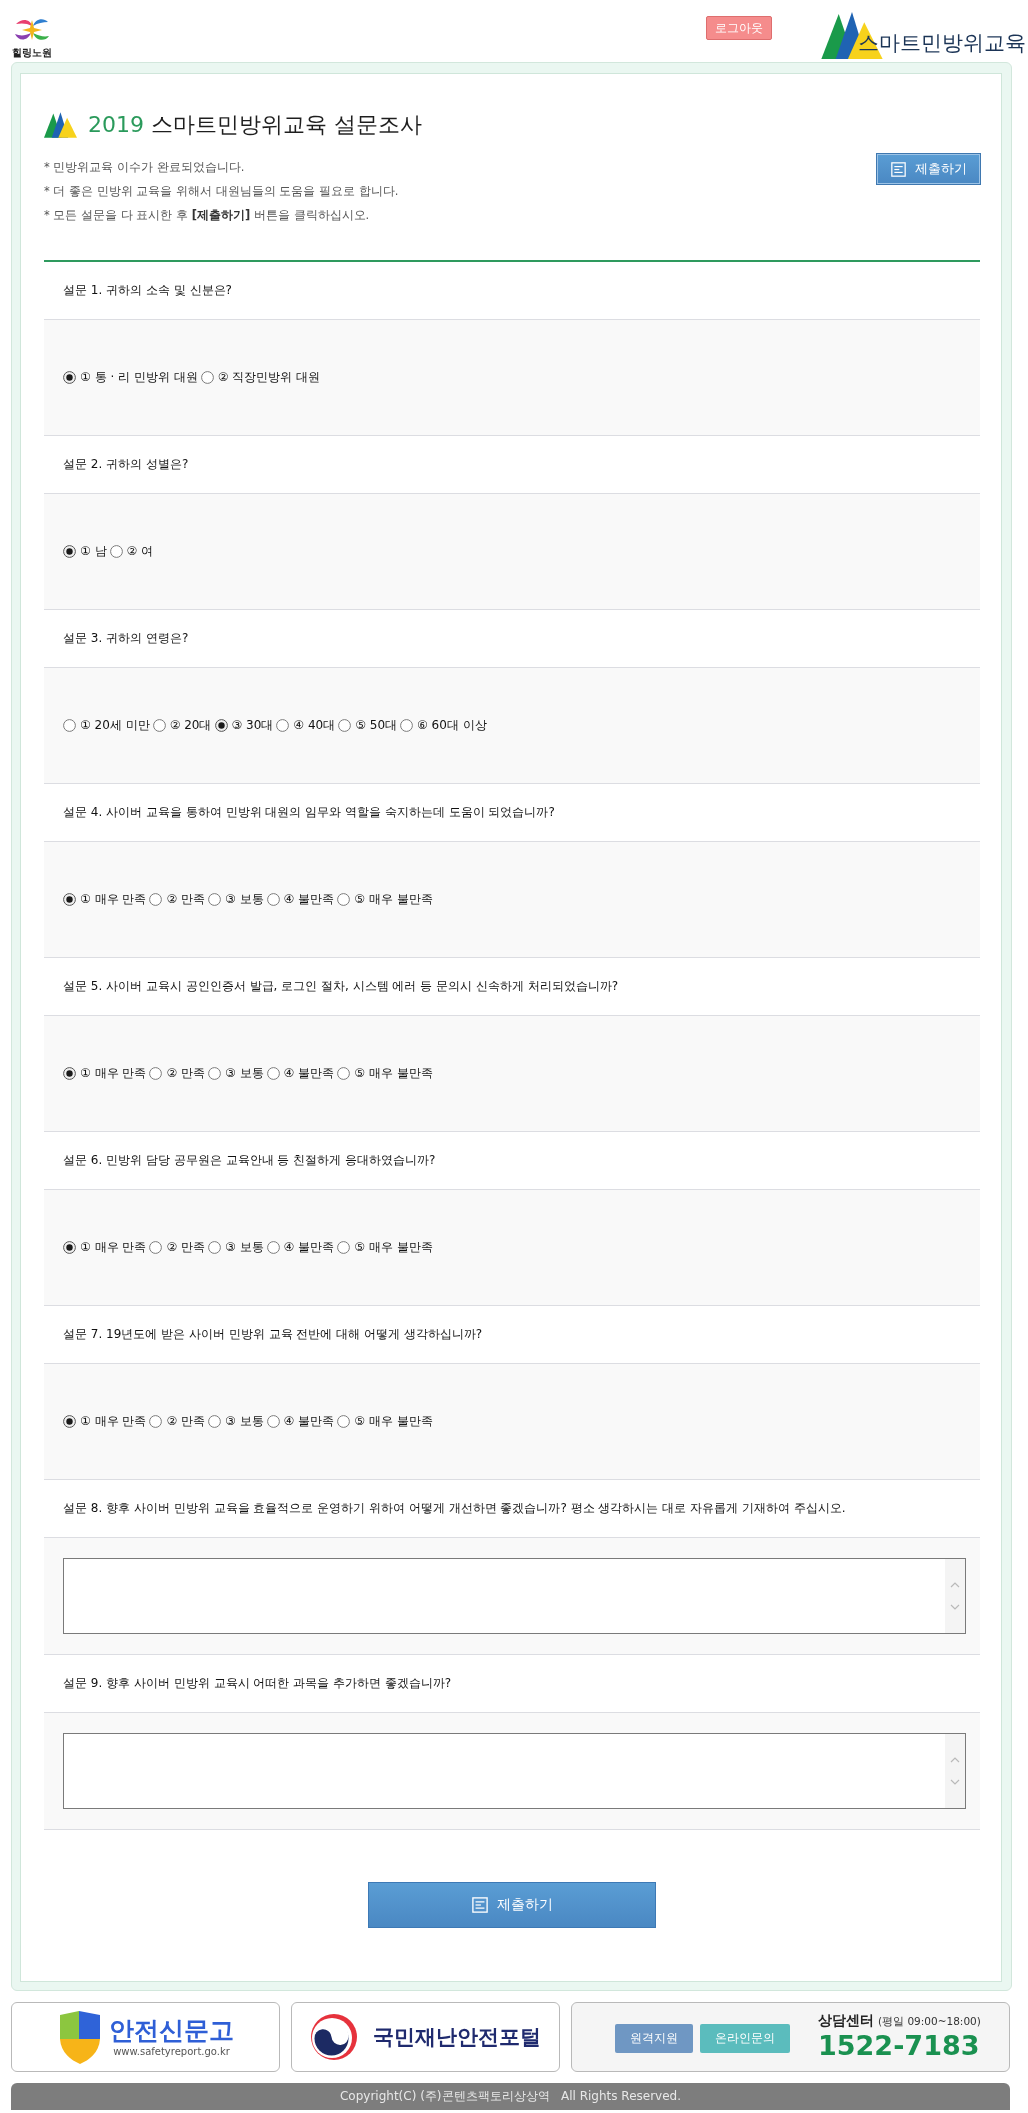 Image resolution: width=1028 pixels, height=2113 pixels. Describe the element at coordinates (846, 2021) in the screenshot. I see `call-center-label: 상담센터` at that location.